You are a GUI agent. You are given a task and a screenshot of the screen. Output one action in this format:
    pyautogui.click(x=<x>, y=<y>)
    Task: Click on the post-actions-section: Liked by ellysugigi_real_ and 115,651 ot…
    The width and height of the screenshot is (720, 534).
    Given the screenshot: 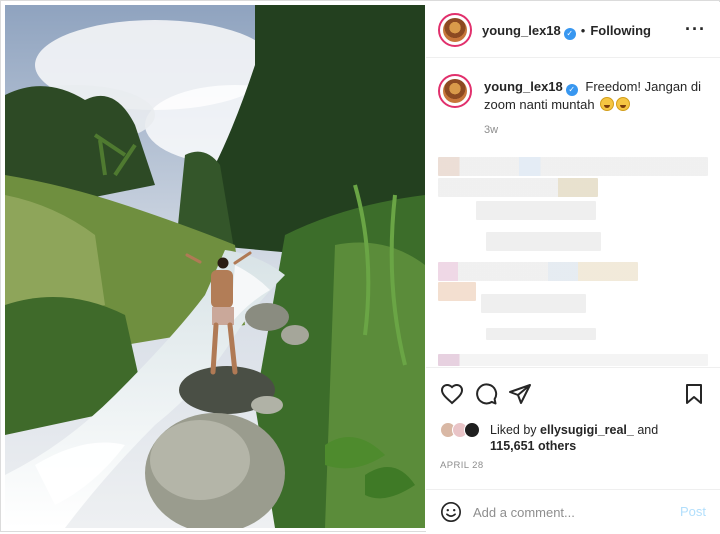 What is the action you would take?
    pyautogui.click(x=573, y=450)
    